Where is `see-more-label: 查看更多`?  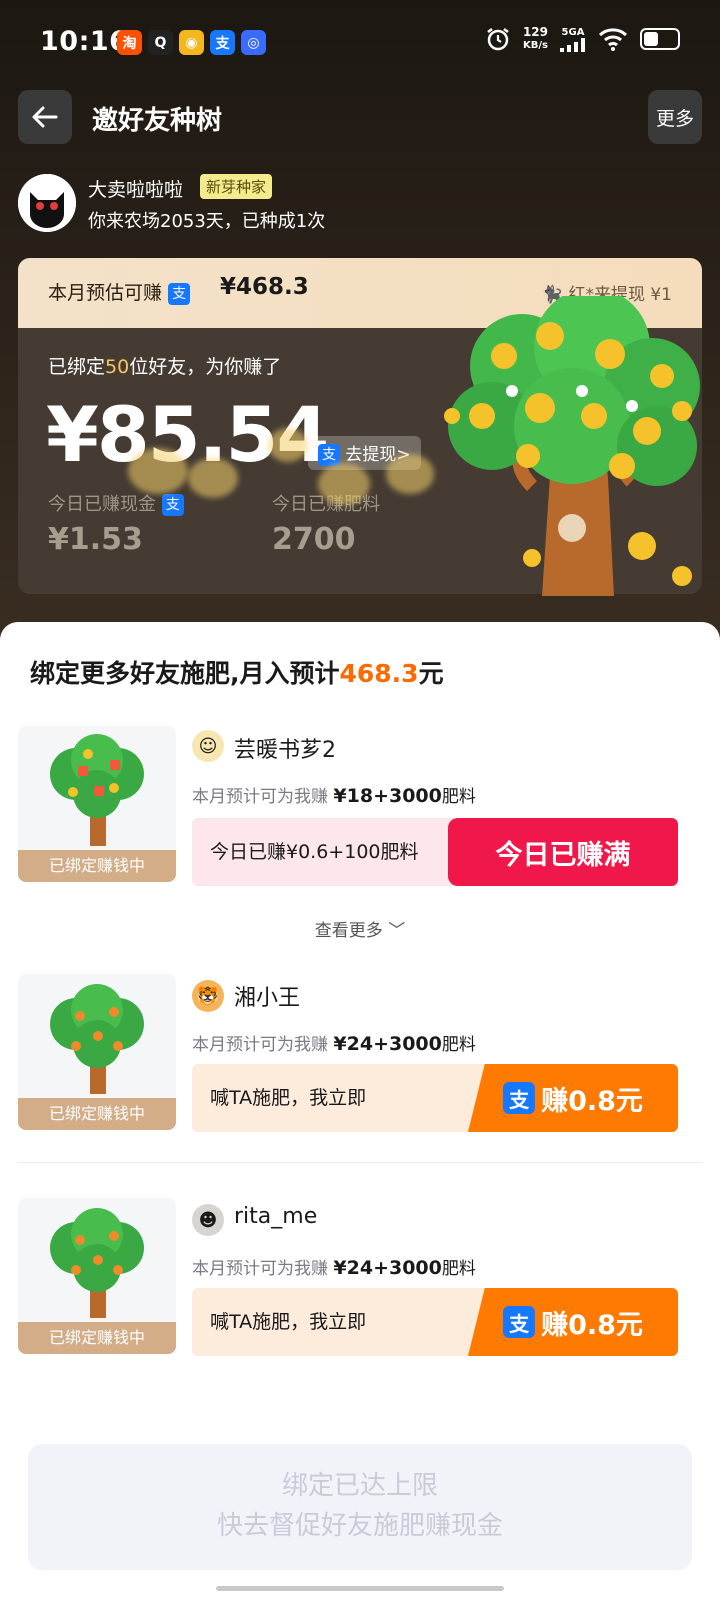 see-more-label: 查看更多 is located at coordinates (348, 931).